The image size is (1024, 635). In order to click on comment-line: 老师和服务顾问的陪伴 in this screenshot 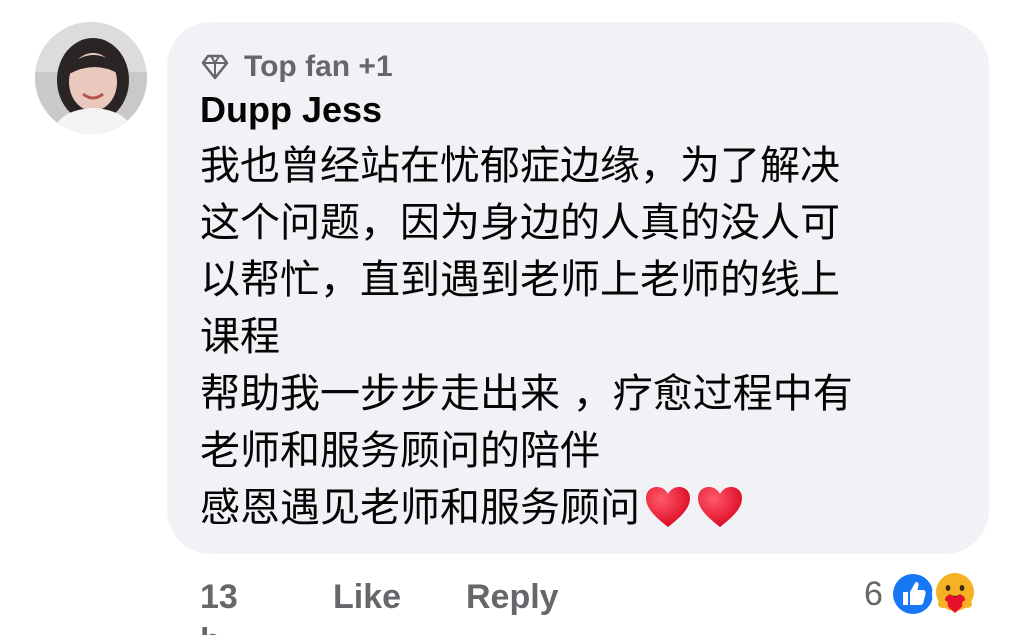, I will do `click(400, 451)`.